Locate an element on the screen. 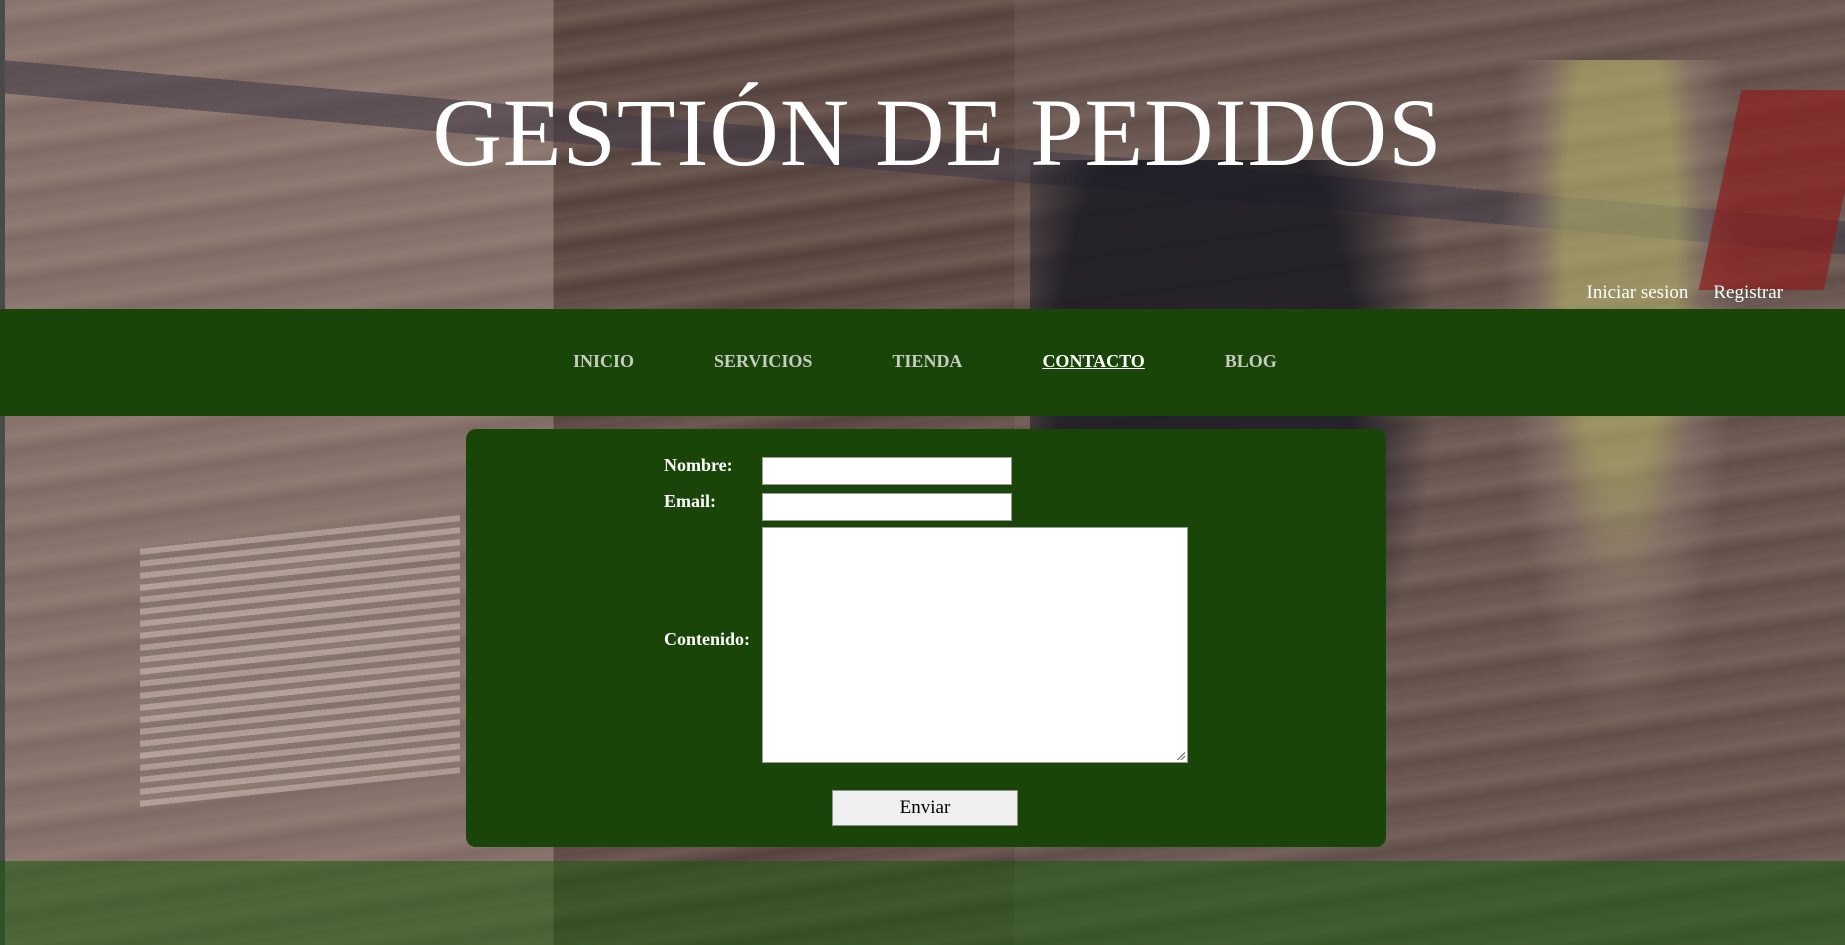  footer-band is located at coordinates (922, 903).